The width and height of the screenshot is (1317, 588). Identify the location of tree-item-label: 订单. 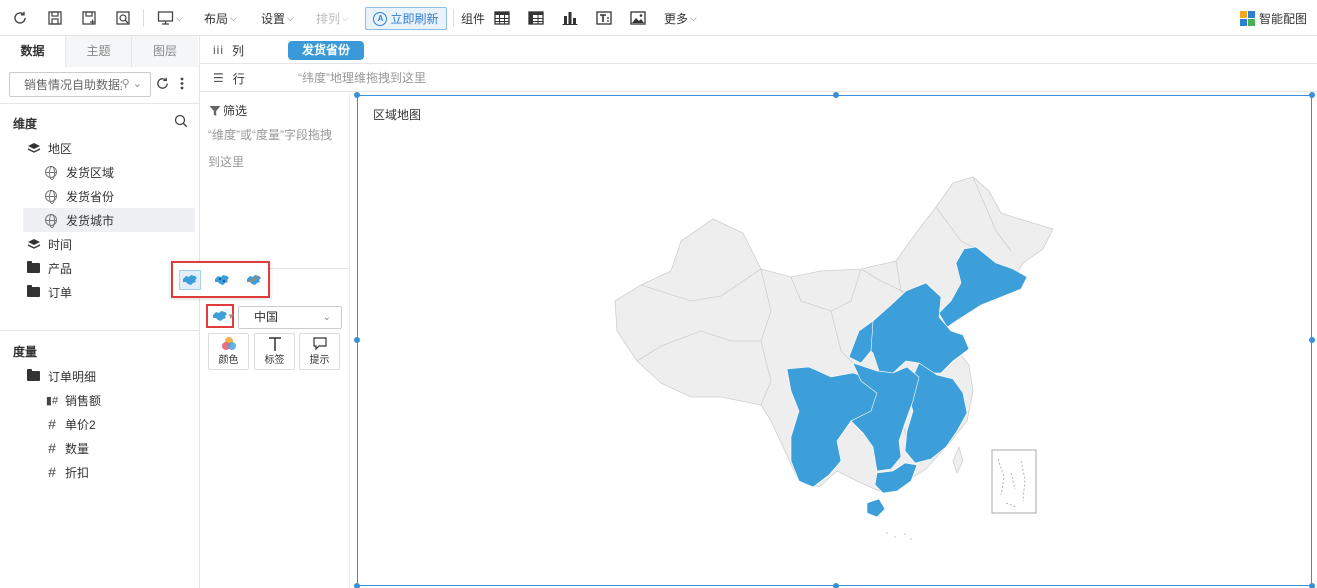
(60, 292).